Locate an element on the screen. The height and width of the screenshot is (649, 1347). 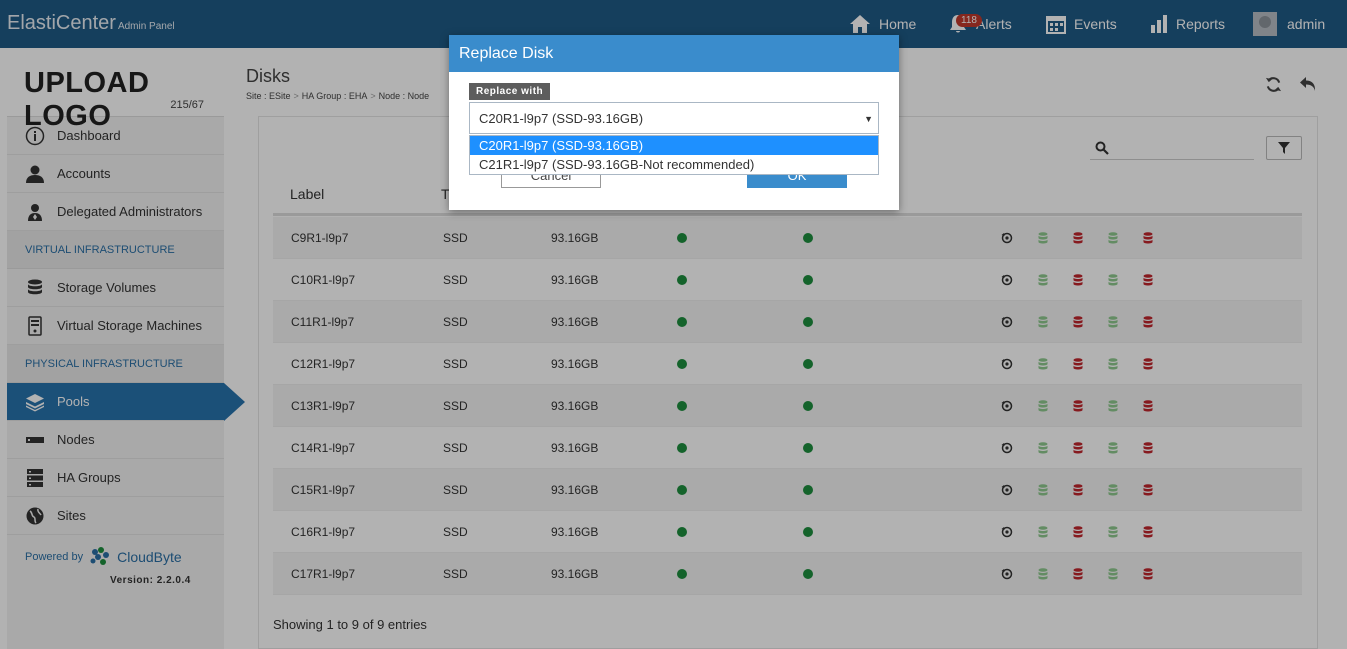
dropdown-option: C21R1-l9p7 (SSD-93.16GB-Not recommended) is located at coordinates (674, 164).